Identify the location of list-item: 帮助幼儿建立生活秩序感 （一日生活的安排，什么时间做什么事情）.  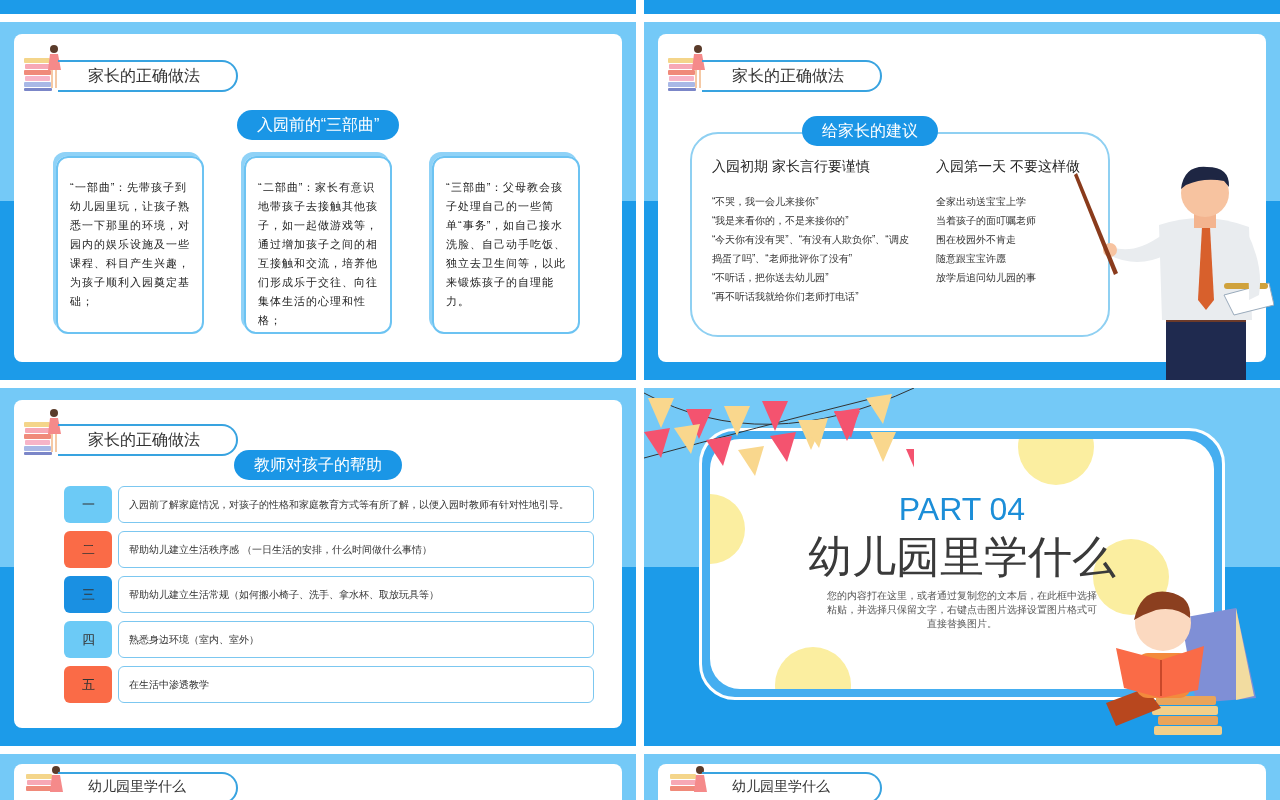
(356, 549).